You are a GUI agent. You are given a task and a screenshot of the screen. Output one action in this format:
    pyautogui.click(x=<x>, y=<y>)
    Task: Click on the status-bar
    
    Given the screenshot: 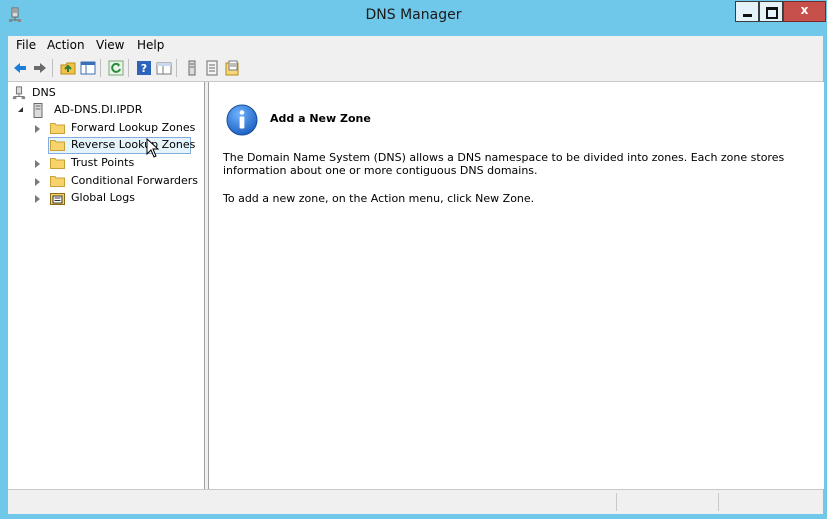 What is the action you would take?
    pyautogui.click(x=415, y=501)
    